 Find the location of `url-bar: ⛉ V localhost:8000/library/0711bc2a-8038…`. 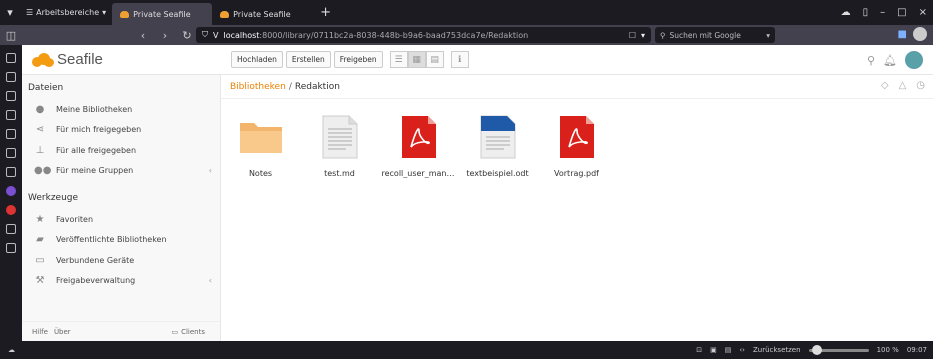

url-bar: ⛉ V localhost:8000/library/0711bc2a-8038… is located at coordinates (423, 35).